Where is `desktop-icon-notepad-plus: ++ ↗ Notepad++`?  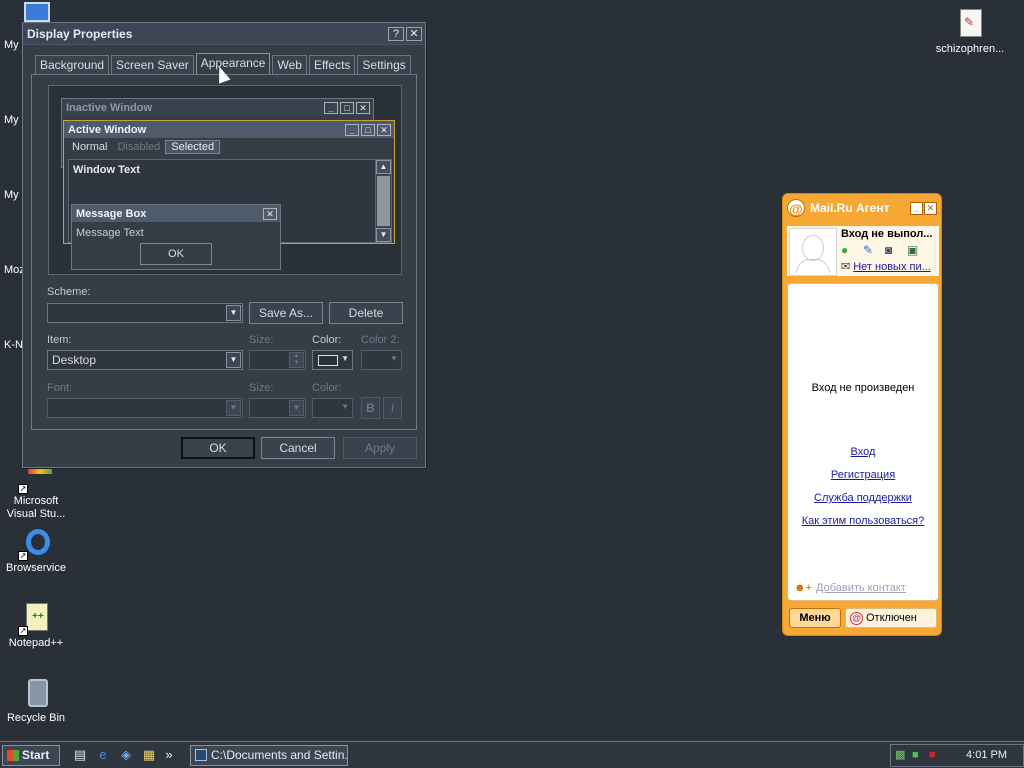
desktop-icon-notepad-plus: ++ ↗ Notepad++ is located at coordinates (37, 626).